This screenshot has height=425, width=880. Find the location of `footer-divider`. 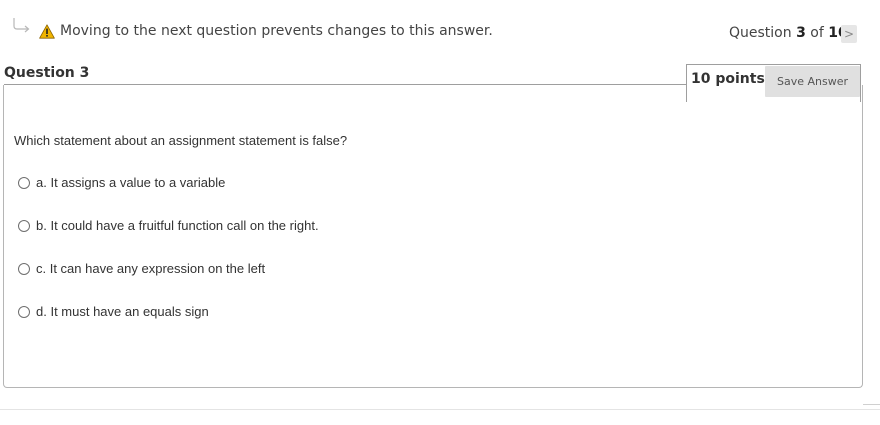

footer-divider is located at coordinates (440, 409).